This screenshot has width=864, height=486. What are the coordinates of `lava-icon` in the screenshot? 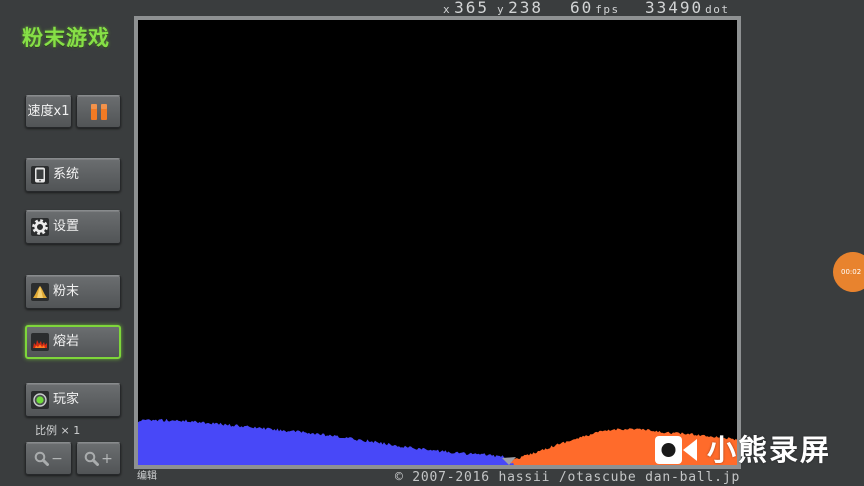 It's located at (40, 342).